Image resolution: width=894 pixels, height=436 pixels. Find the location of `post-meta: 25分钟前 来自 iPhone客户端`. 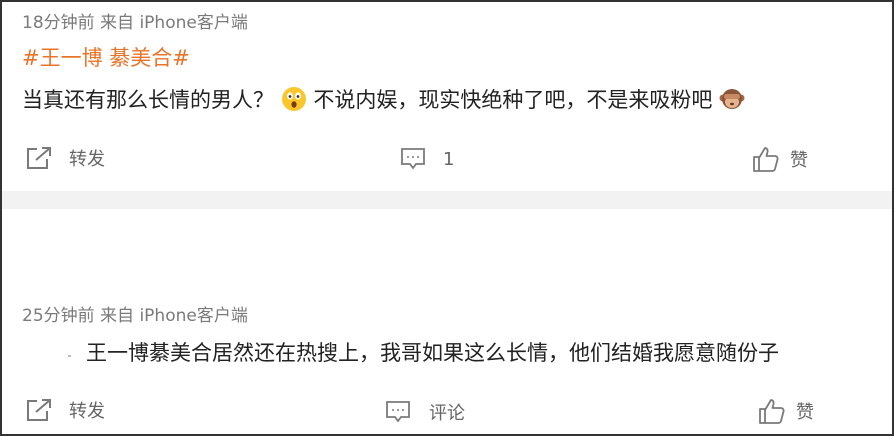

post-meta: 25分钟前 来自 iPhone客户端 is located at coordinates (135, 316).